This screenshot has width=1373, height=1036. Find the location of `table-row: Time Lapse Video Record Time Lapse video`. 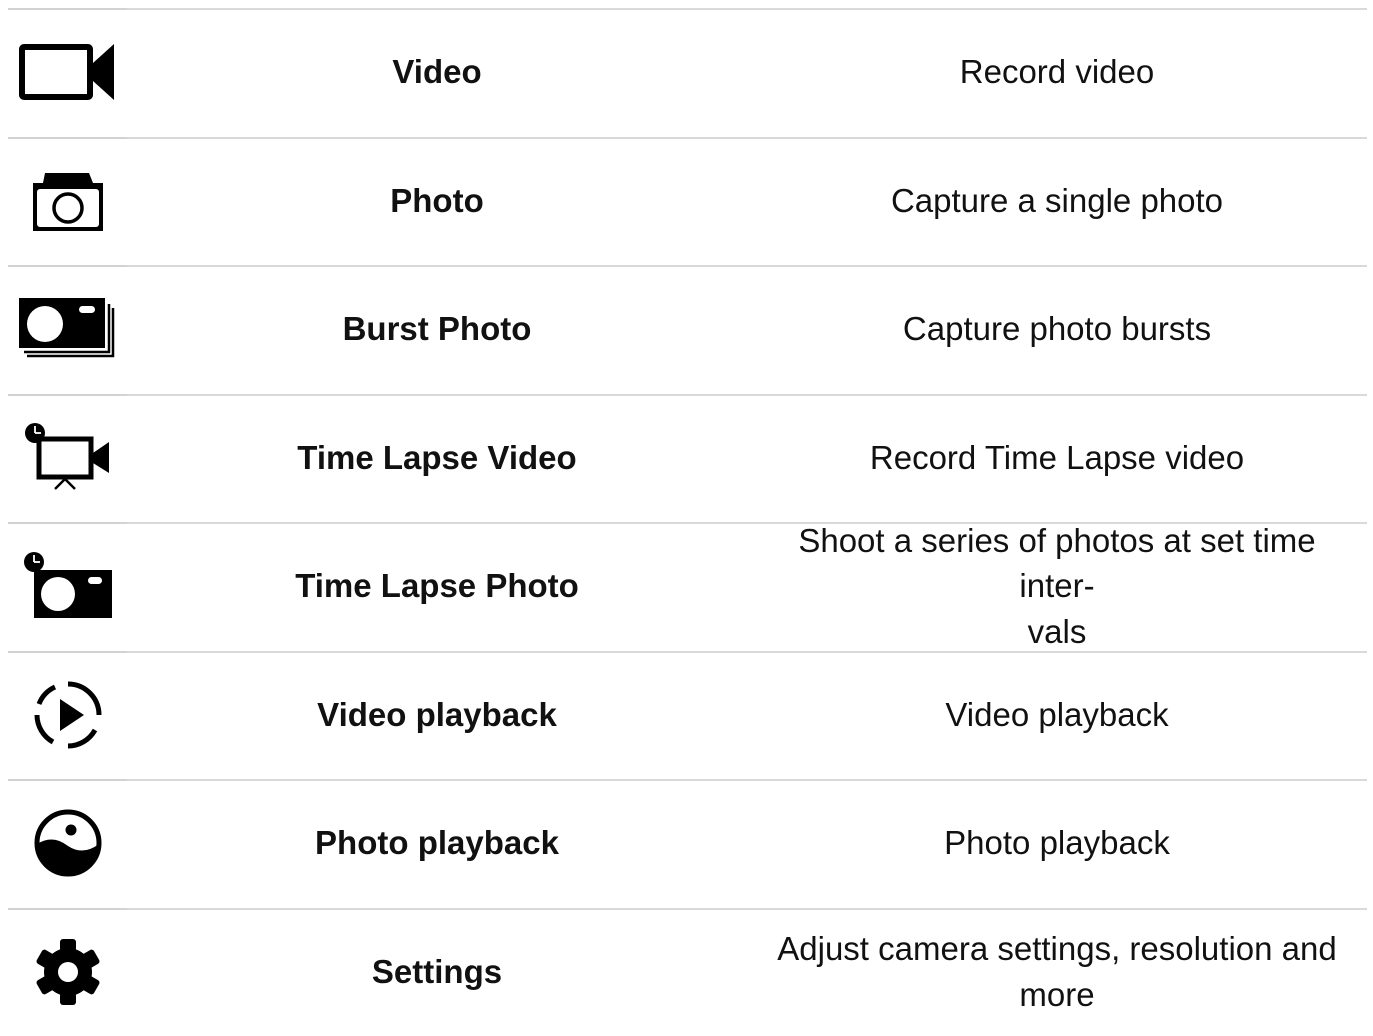

table-row: Time Lapse Video Record Time Lapse video is located at coordinates (686, 458).